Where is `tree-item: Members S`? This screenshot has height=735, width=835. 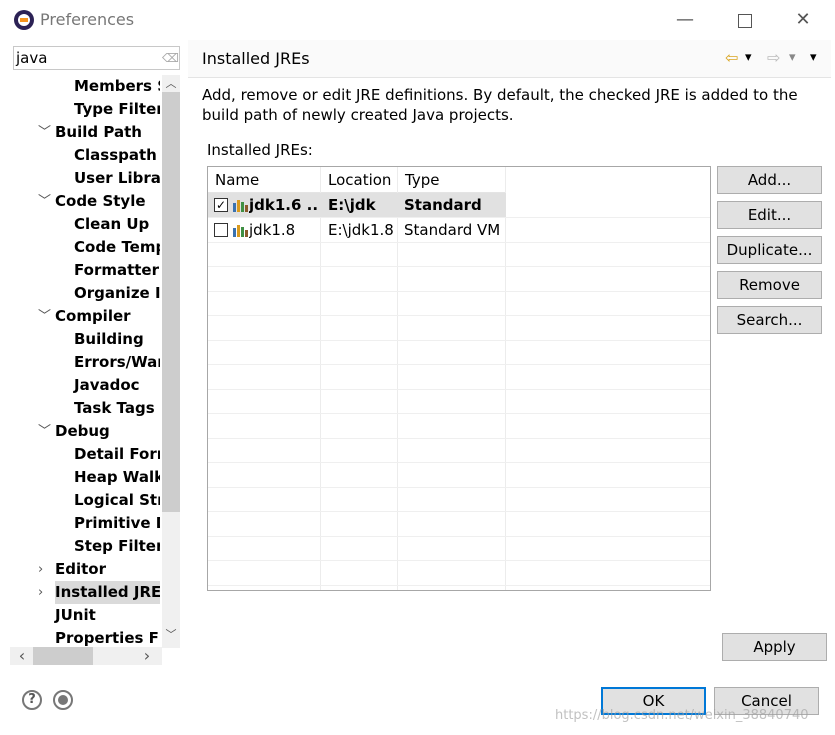
tree-item: Members S is located at coordinates (117, 86).